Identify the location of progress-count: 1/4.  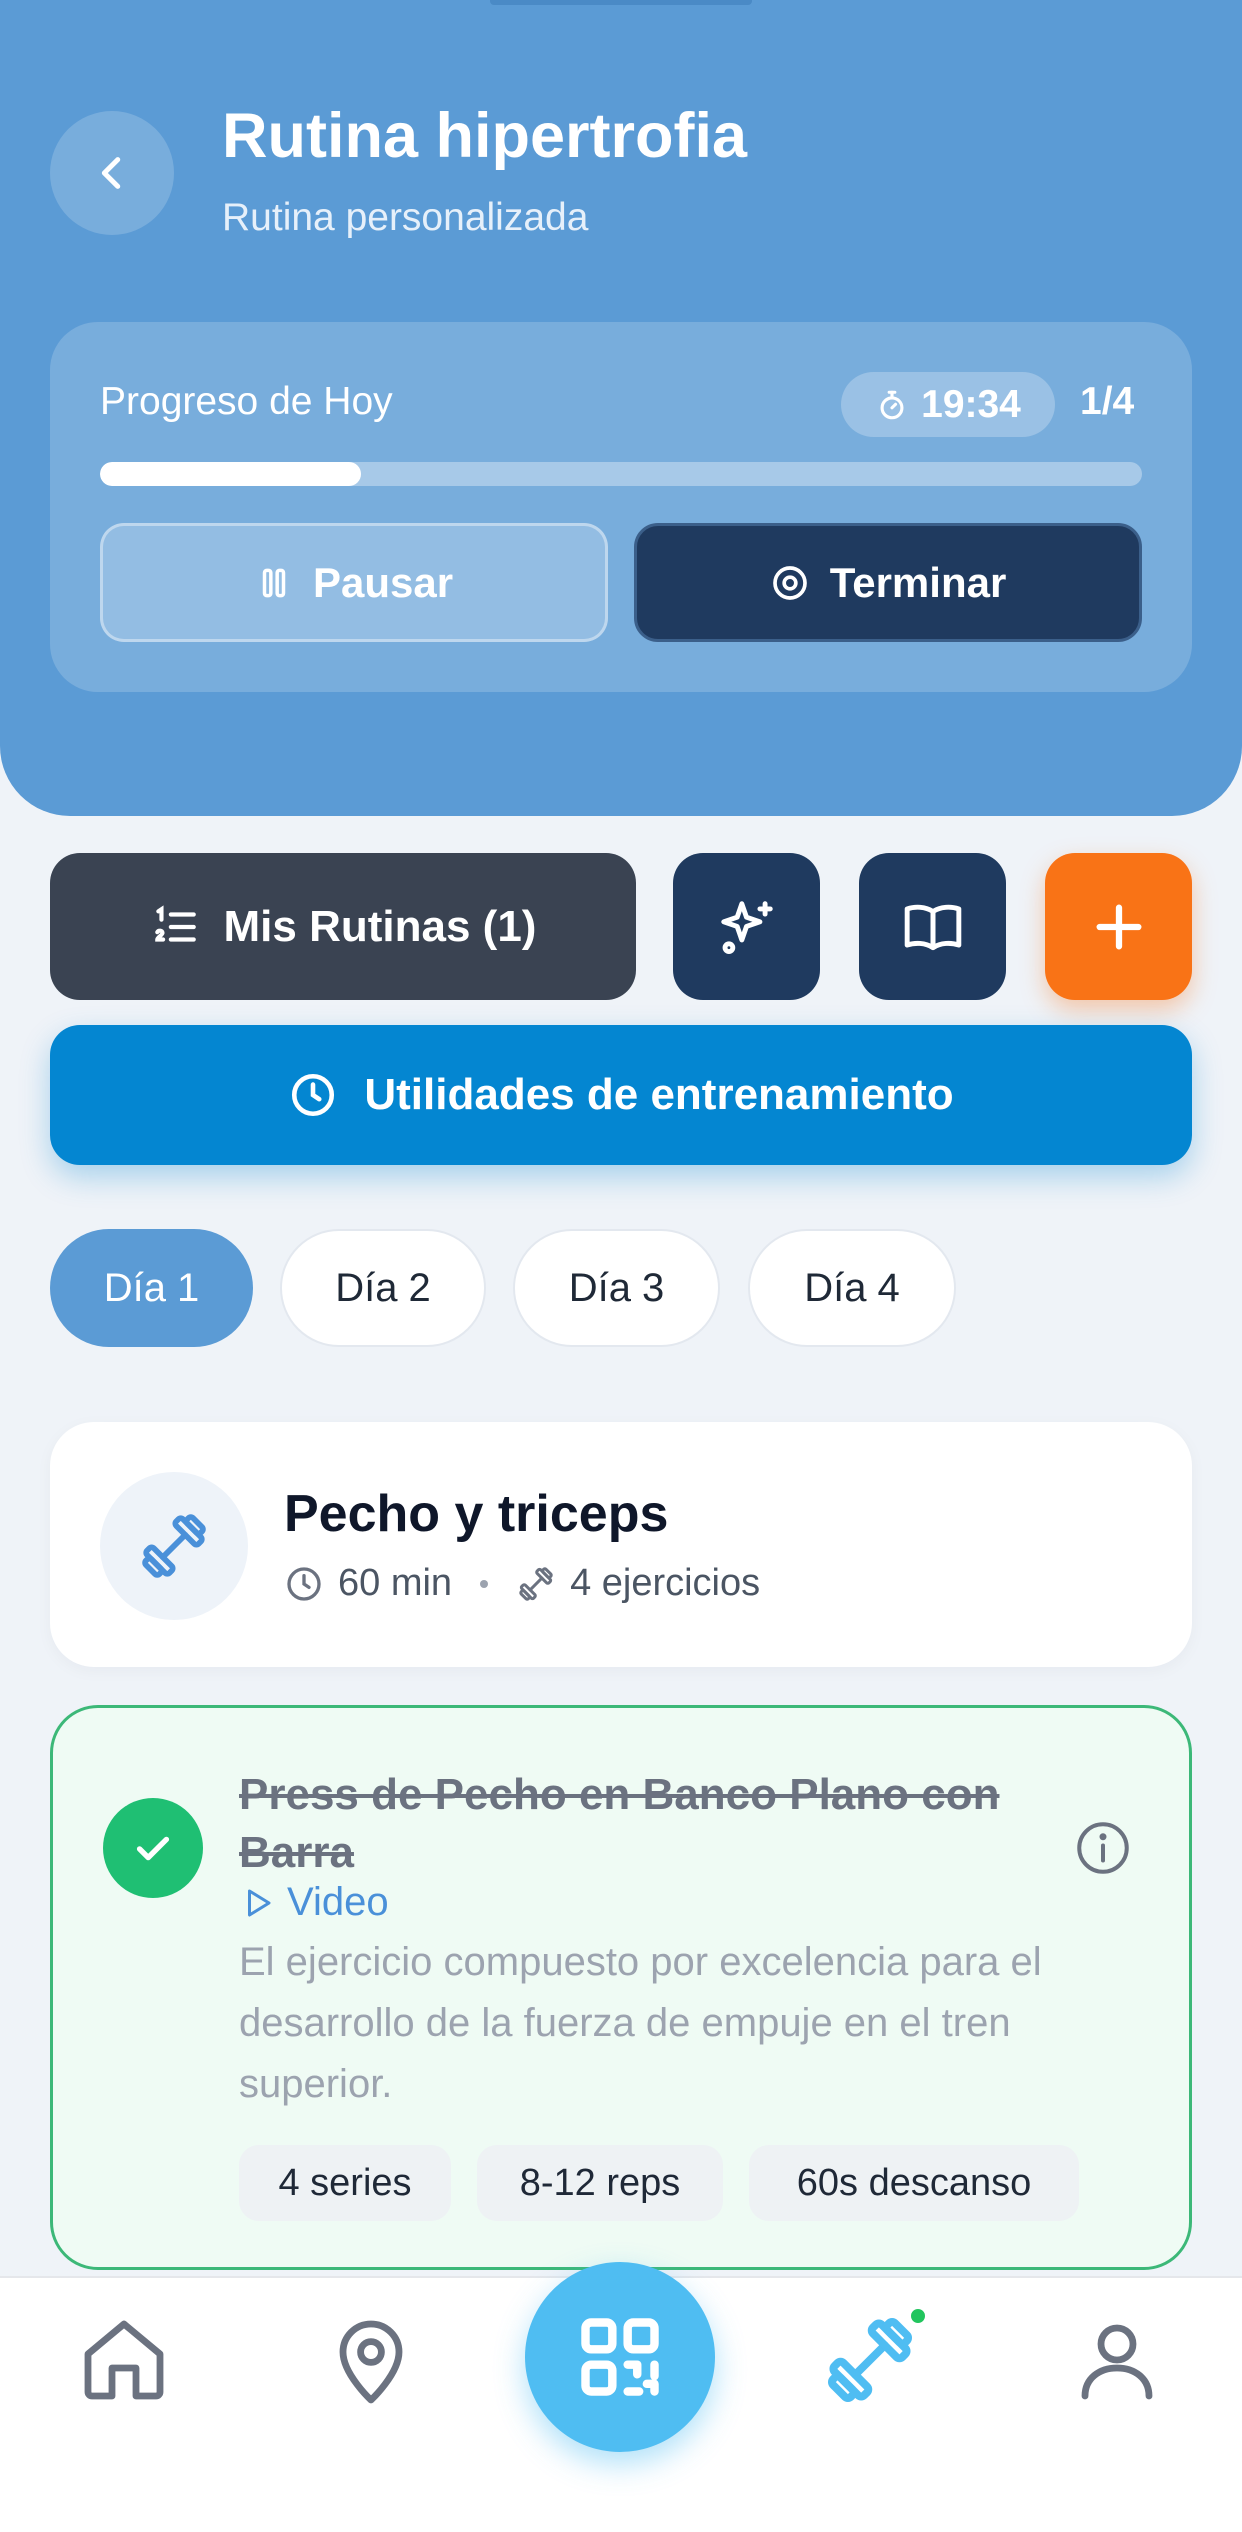
(1107, 401).